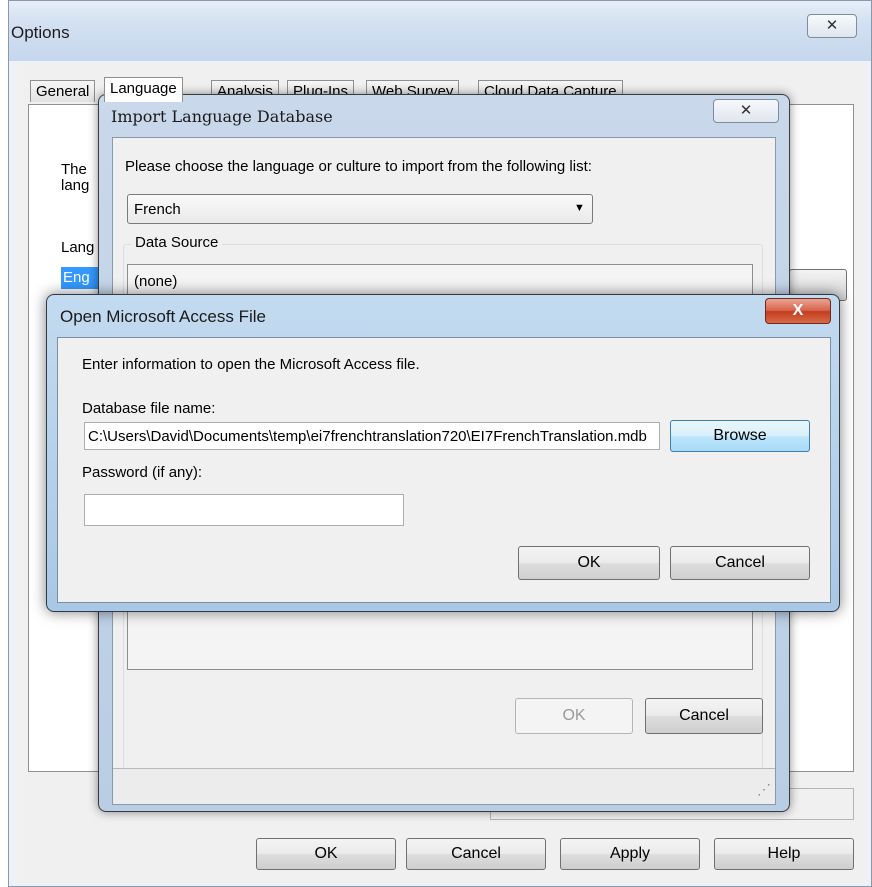  Describe the element at coordinates (440, 31) in the screenshot. I see `options-titlebar: Options ✕` at that location.